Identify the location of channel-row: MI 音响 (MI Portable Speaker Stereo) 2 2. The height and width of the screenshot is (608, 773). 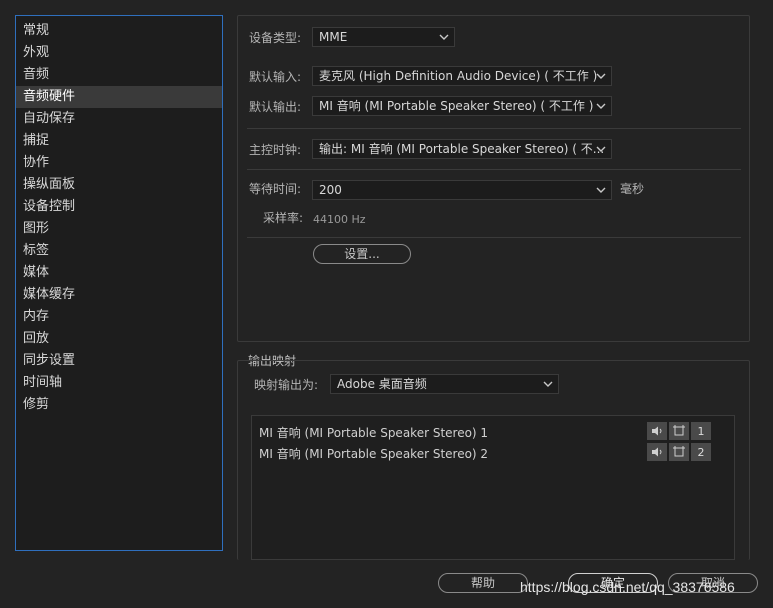
(493, 453).